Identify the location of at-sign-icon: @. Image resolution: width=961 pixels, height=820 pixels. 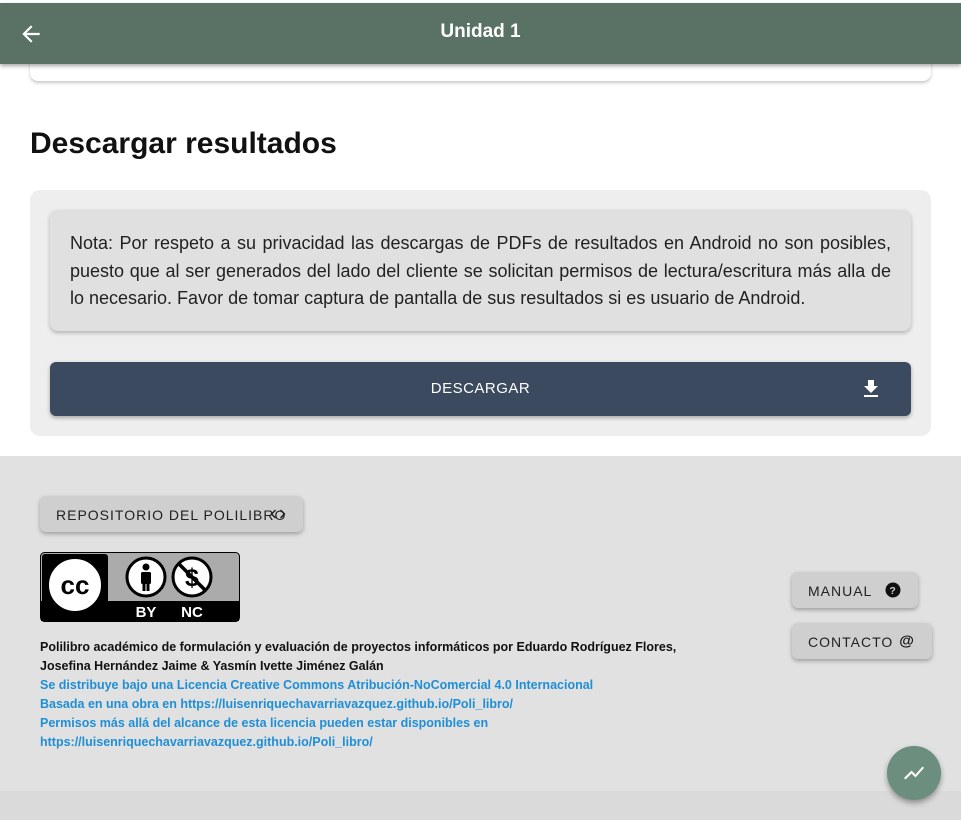
(906, 641).